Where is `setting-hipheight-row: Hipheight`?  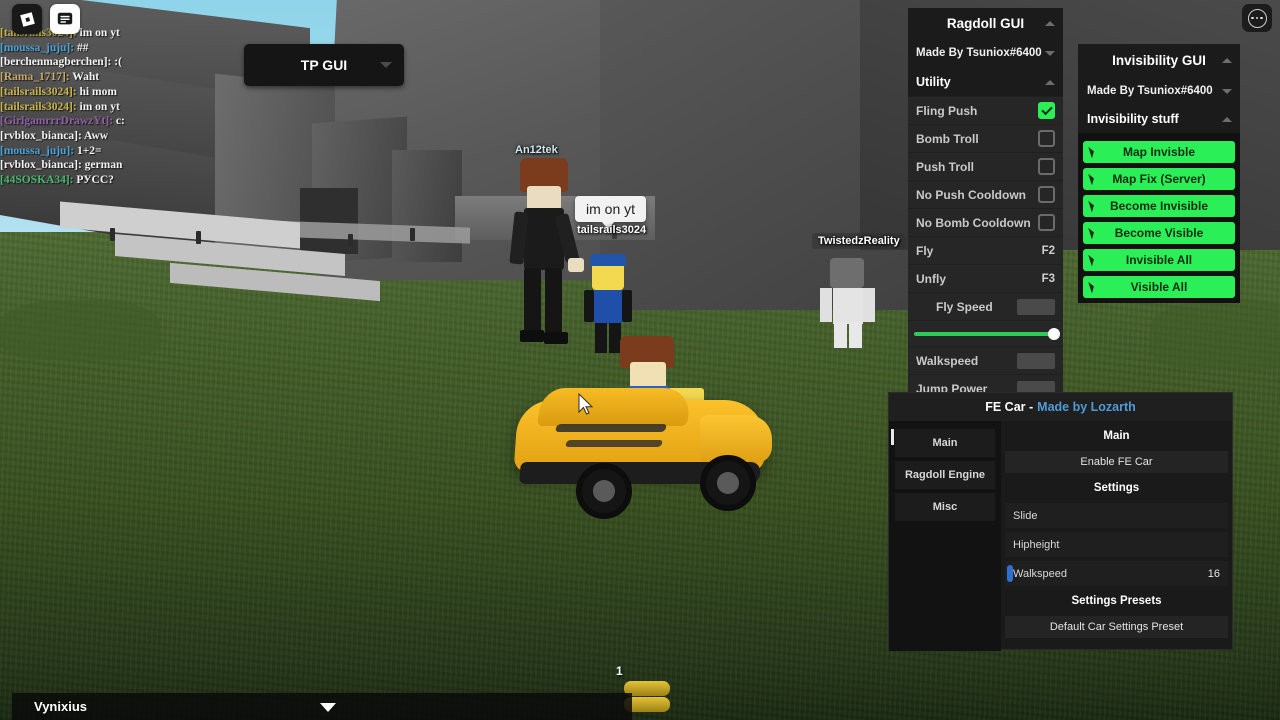 setting-hipheight-row: Hipheight is located at coordinates (1116, 544).